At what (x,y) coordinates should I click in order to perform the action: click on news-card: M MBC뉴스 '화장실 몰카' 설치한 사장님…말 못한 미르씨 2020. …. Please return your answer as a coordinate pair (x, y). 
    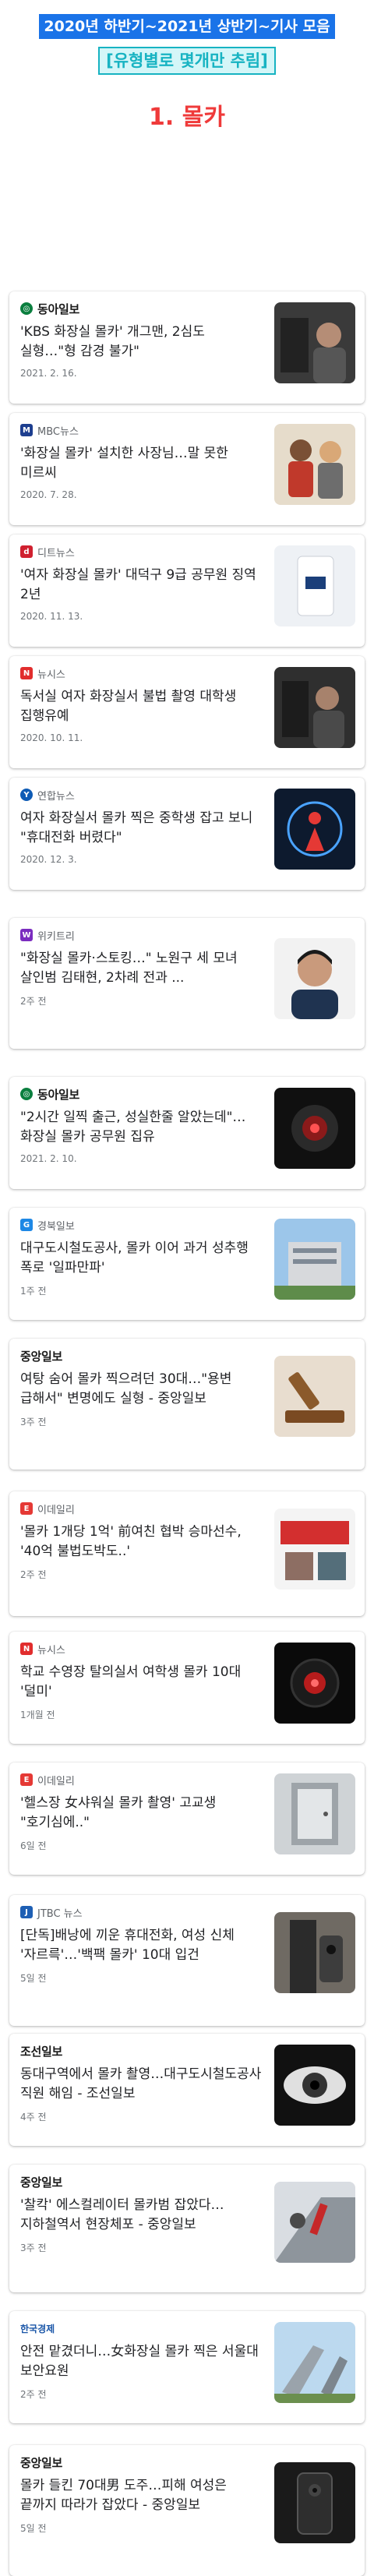
    Looking at the image, I should click on (187, 469).